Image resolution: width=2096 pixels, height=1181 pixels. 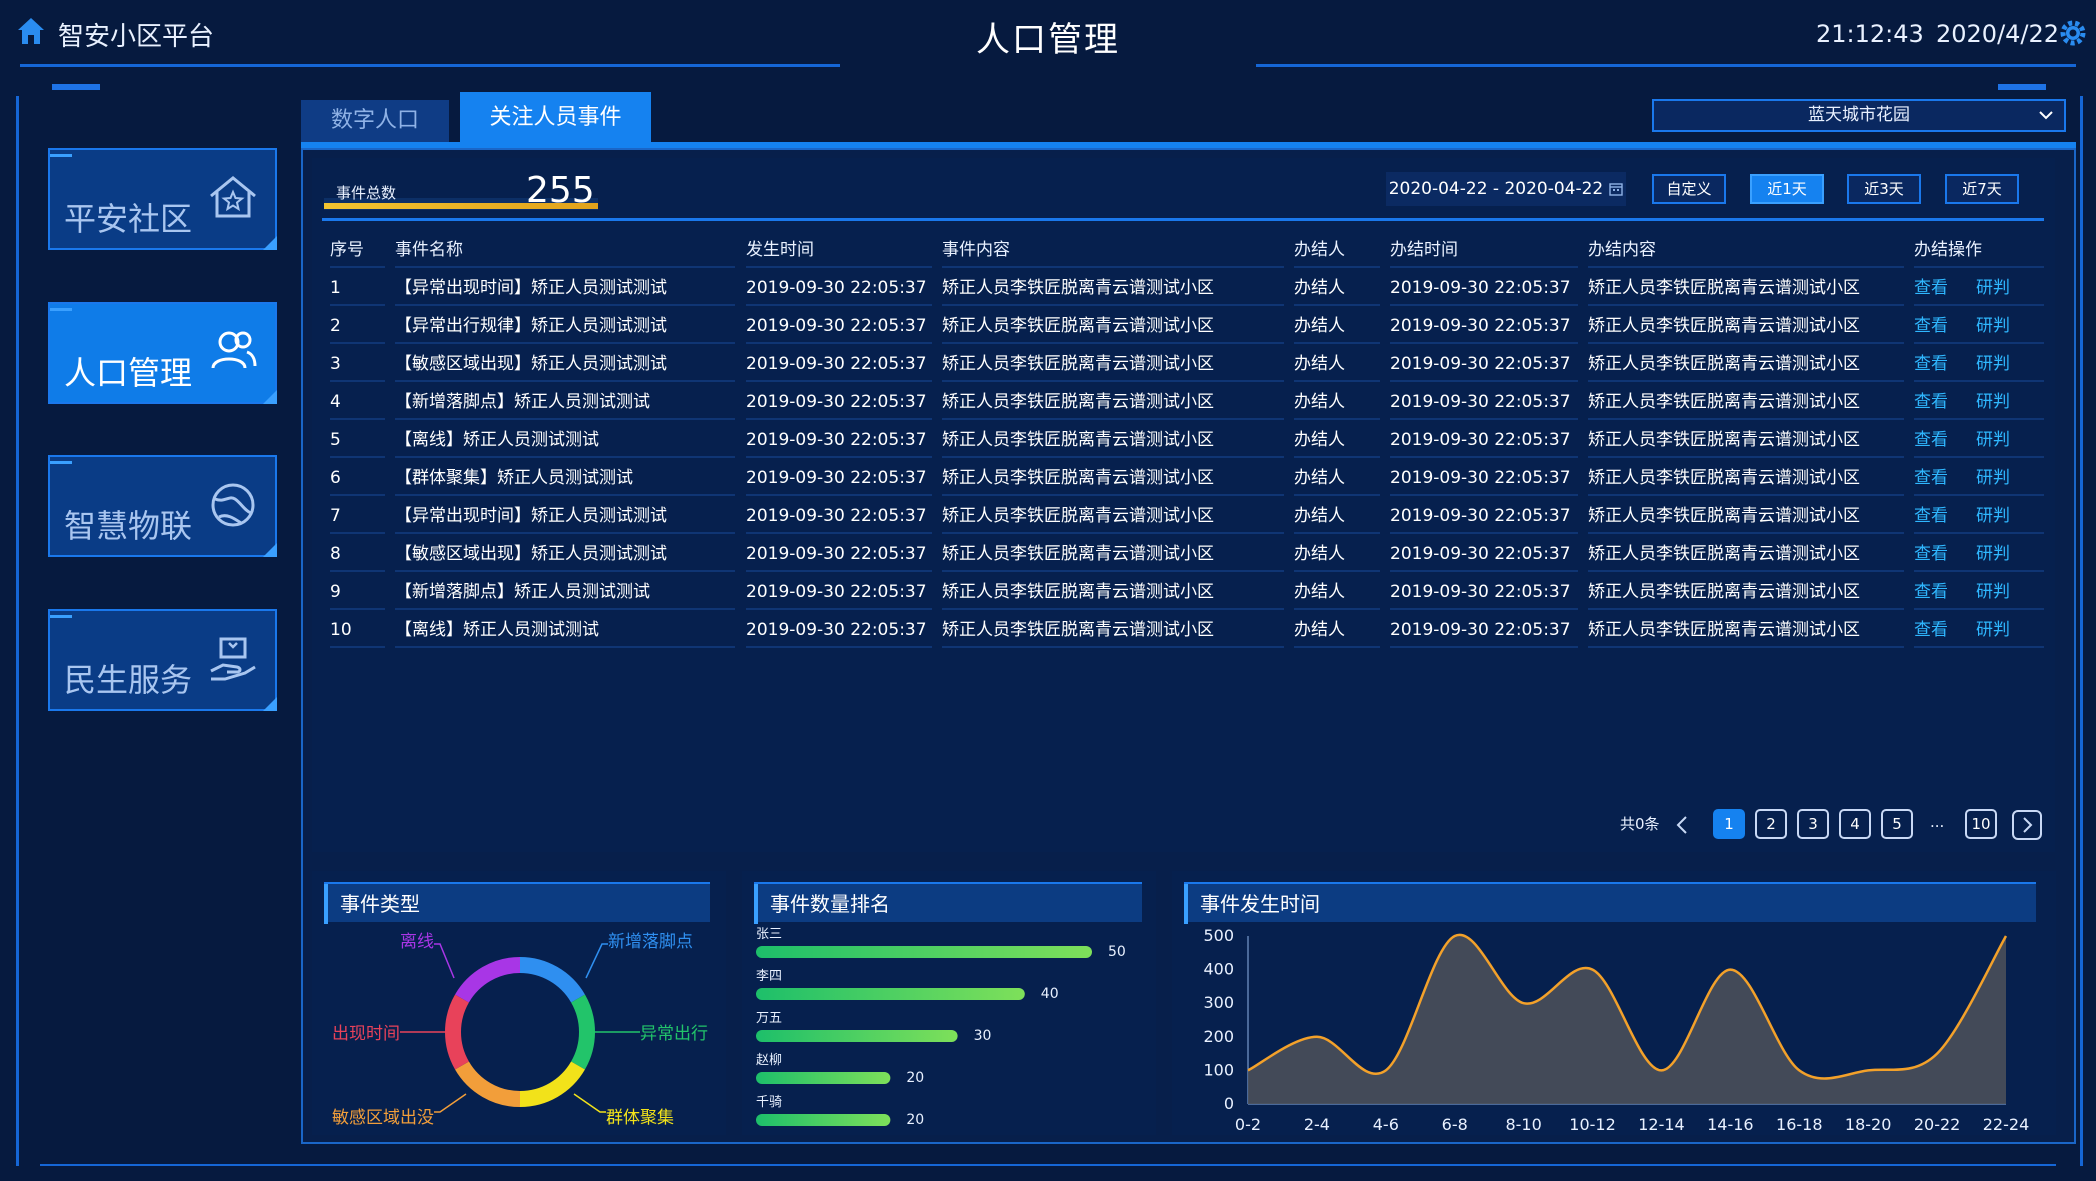 I want to click on date-range-picker: 2020-04-22 - 2020-04-22, so click(x=1506, y=189).